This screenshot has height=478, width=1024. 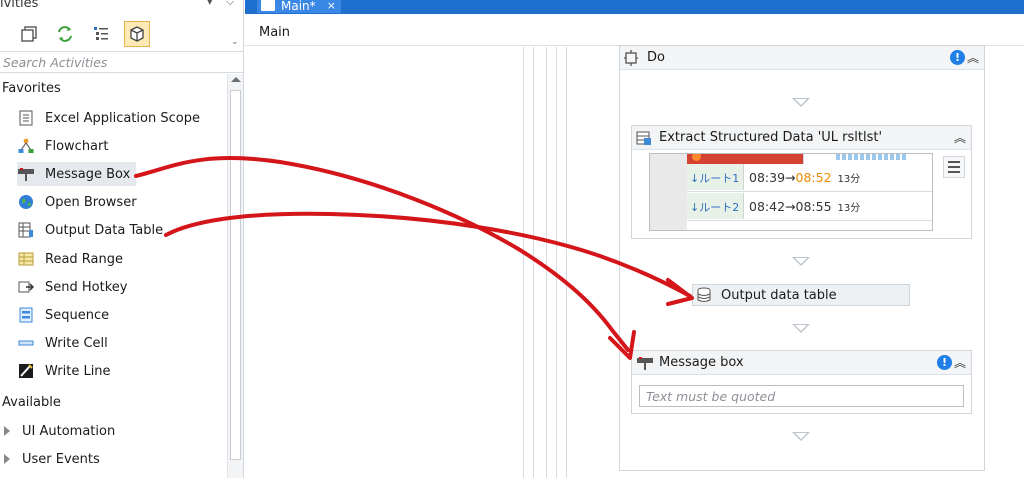 I want to click on activity-excel-application-scope: Excel Application Scope, so click(x=111, y=118).